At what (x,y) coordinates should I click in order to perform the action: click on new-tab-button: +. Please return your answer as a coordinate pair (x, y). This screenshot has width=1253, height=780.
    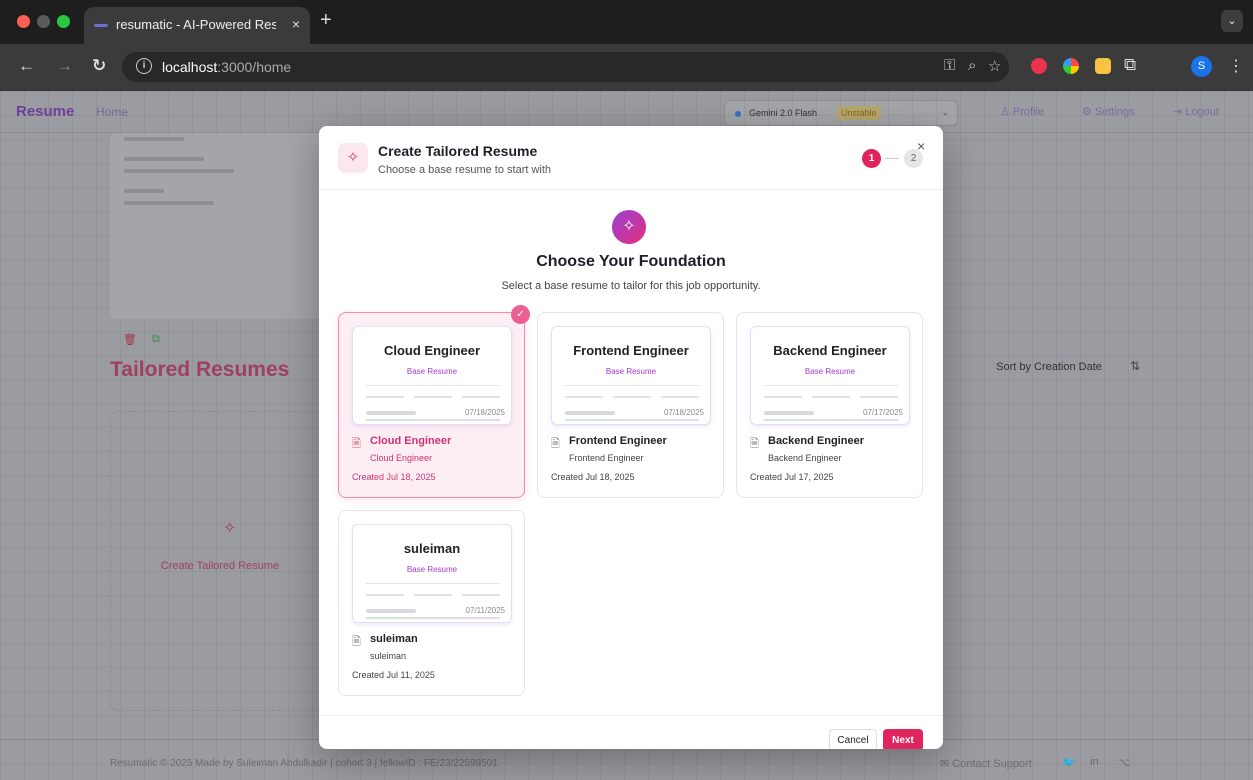
    Looking at the image, I should click on (326, 20).